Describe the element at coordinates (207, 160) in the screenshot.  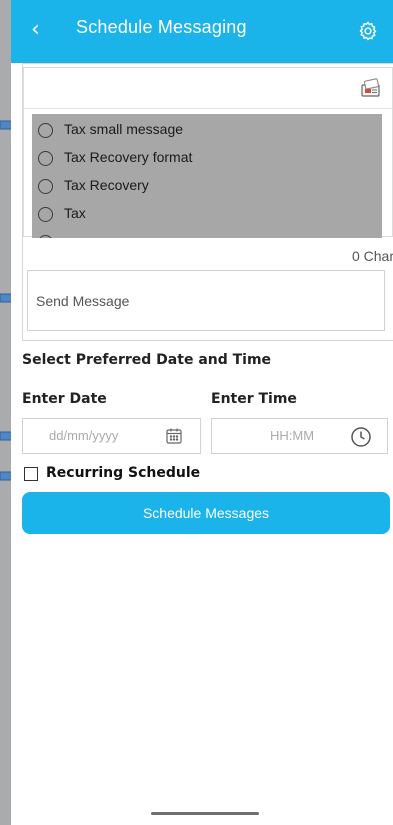
I see `template-option: Tax Recovery format` at that location.